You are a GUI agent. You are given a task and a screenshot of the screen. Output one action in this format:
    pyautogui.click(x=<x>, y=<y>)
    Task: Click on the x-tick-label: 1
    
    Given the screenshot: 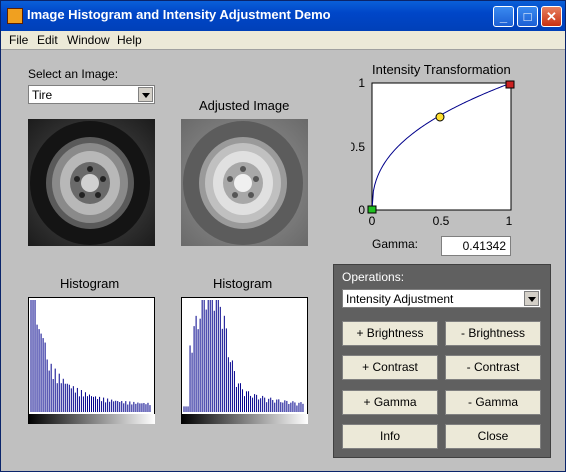 What is the action you would take?
    pyautogui.click(x=509, y=221)
    